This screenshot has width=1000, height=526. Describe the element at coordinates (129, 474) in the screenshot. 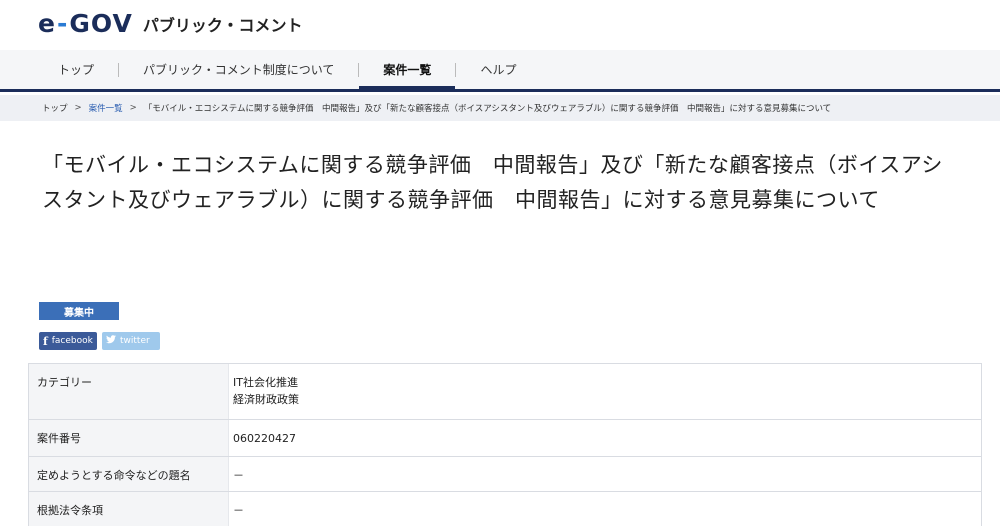

I see `row-label-order-title: 定めようとする命令などの題名` at that location.